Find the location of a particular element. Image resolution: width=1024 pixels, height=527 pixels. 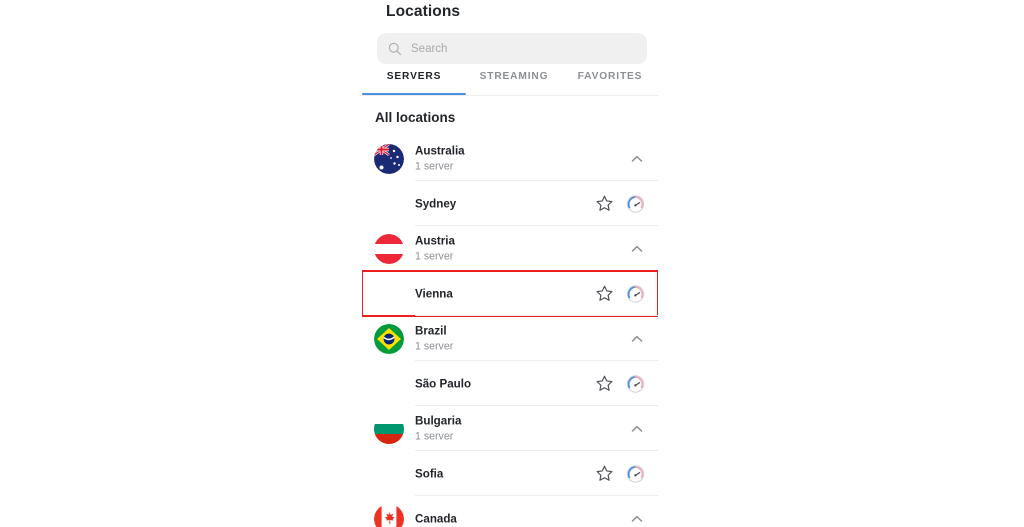

country-name: Bulgaria is located at coordinates (438, 420).